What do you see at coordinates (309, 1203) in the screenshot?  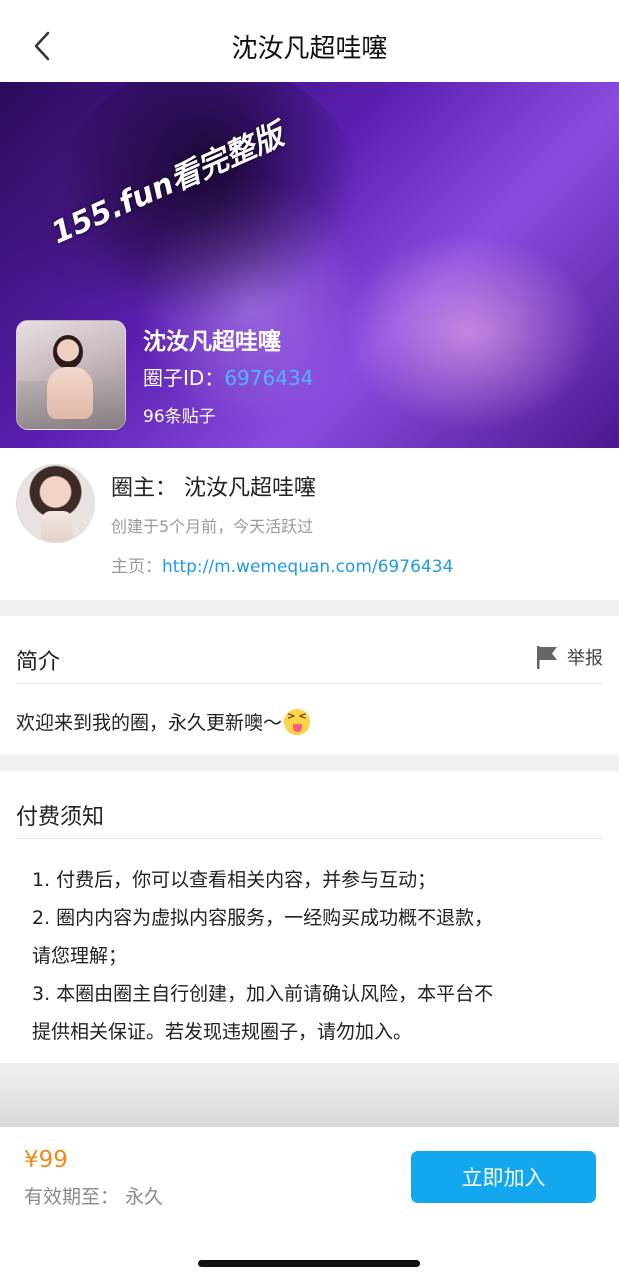 I see `purchase-bar: ¥99 有效期至： 永久 立即加入` at bounding box center [309, 1203].